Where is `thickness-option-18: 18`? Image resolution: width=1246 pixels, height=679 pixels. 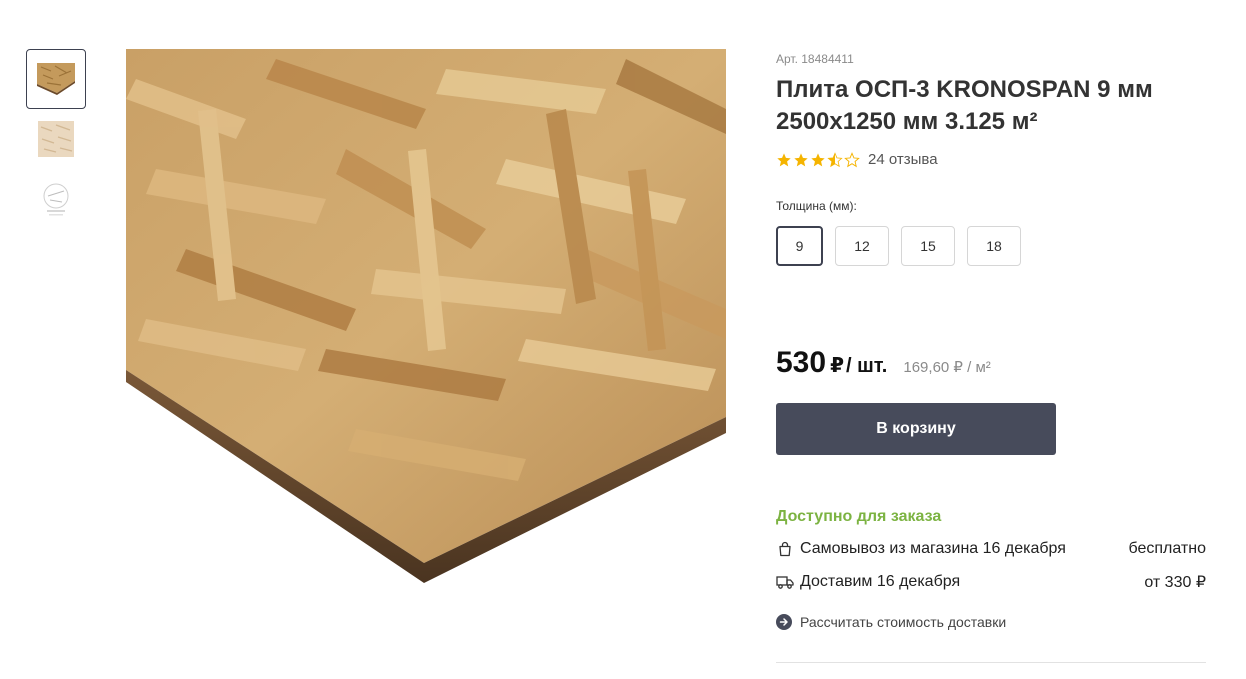
thickness-option-18: 18 is located at coordinates (994, 246).